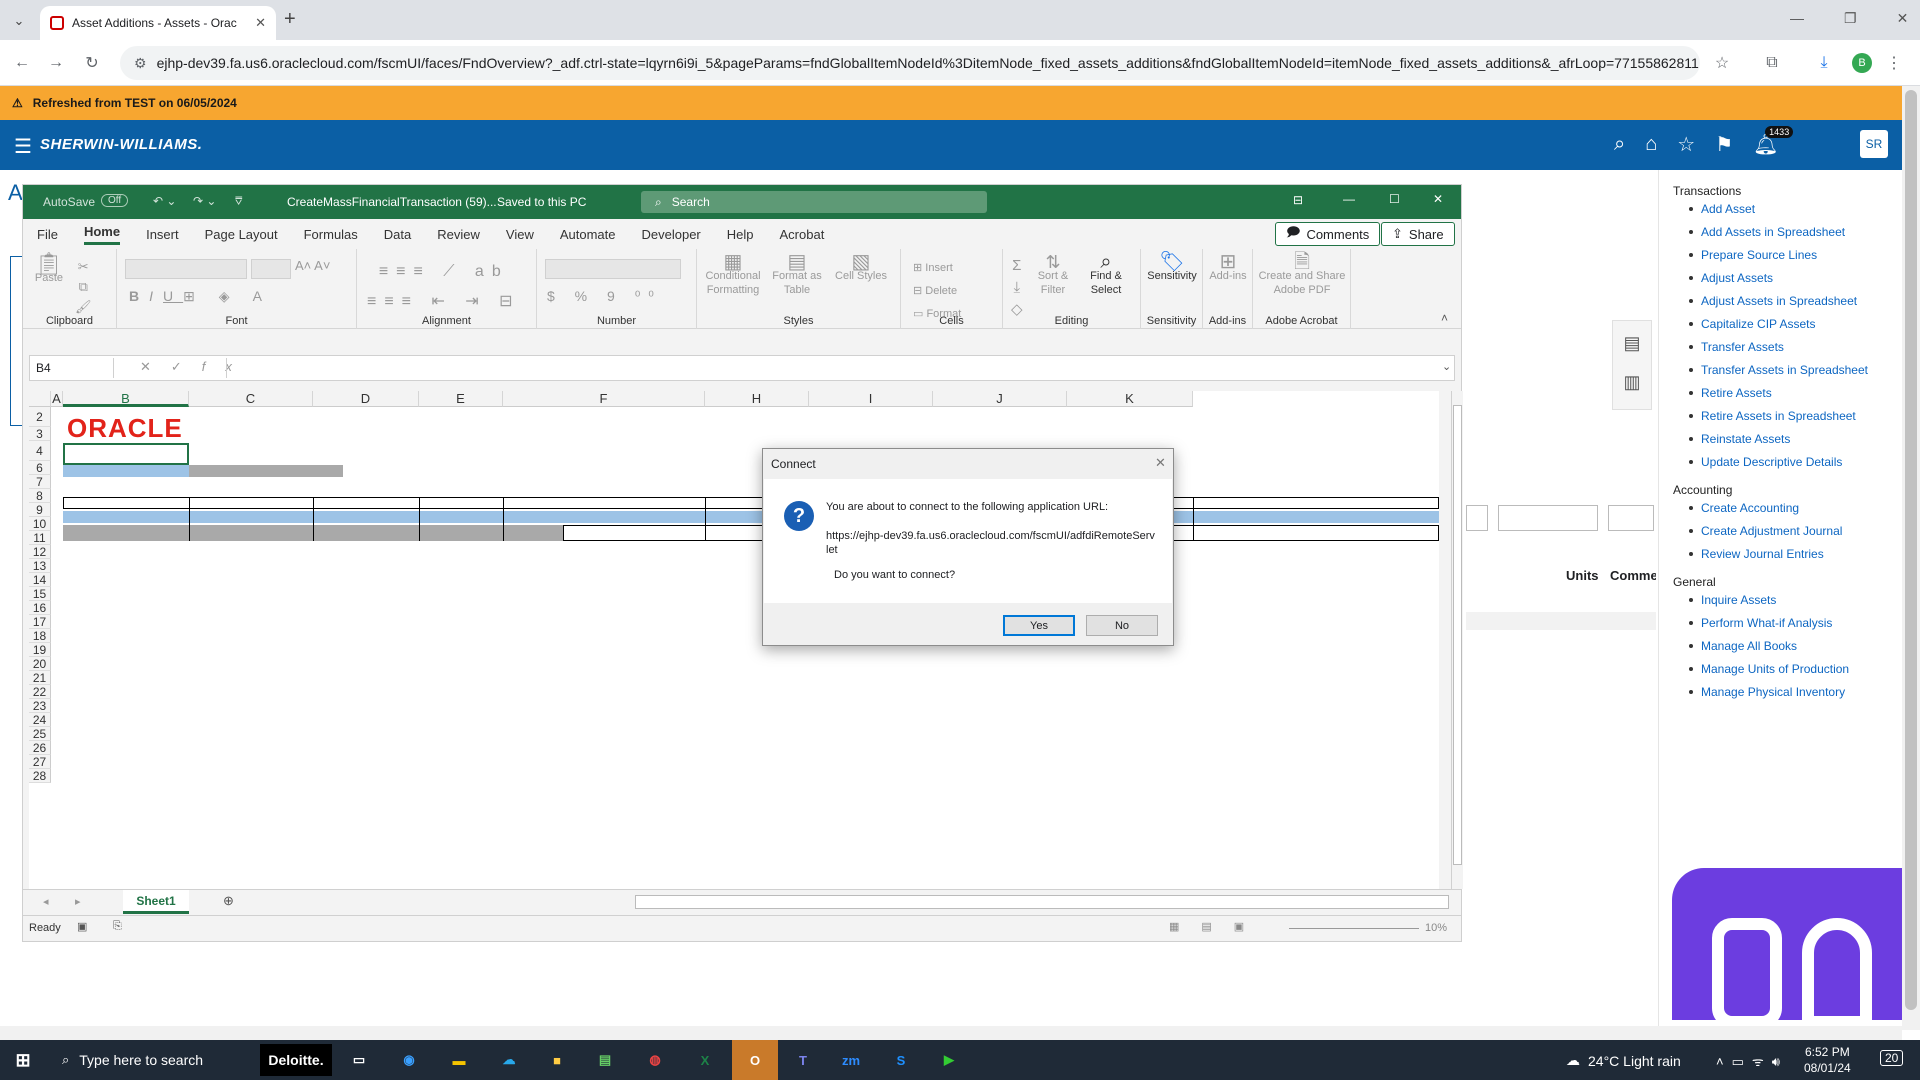  Describe the element at coordinates (851, 1060) in the screenshot. I see `zoom-app-icon: zm` at that location.